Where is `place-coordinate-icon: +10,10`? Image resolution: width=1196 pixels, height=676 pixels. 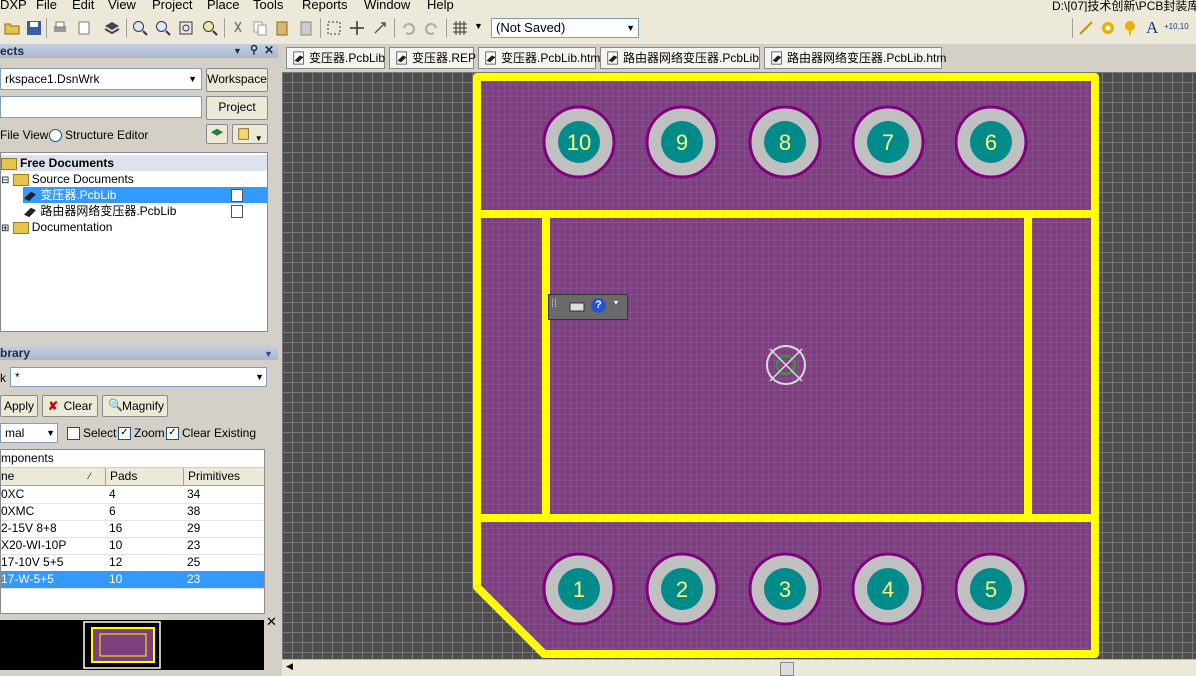 place-coordinate-icon: +10,10 is located at coordinates (1176, 26).